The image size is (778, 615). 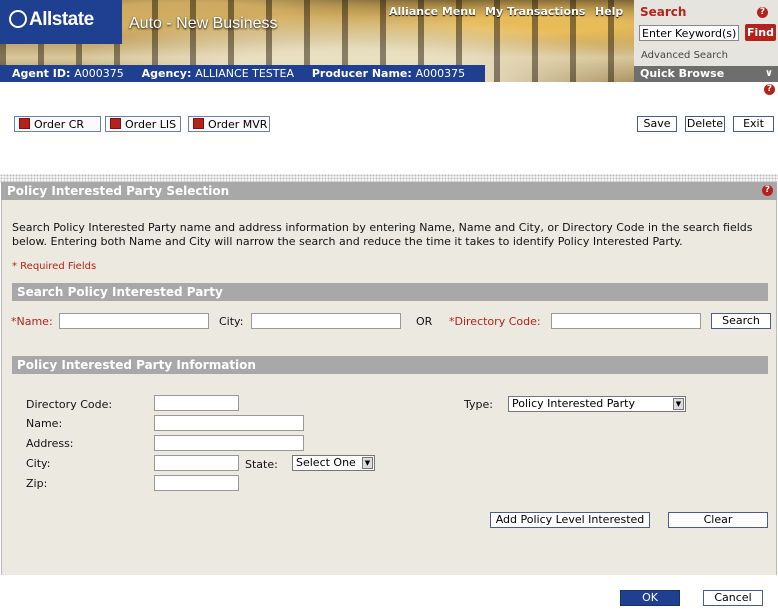 What do you see at coordinates (69, 404) in the screenshot?
I see `info-directory-code-label: Directory Code:` at bounding box center [69, 404].